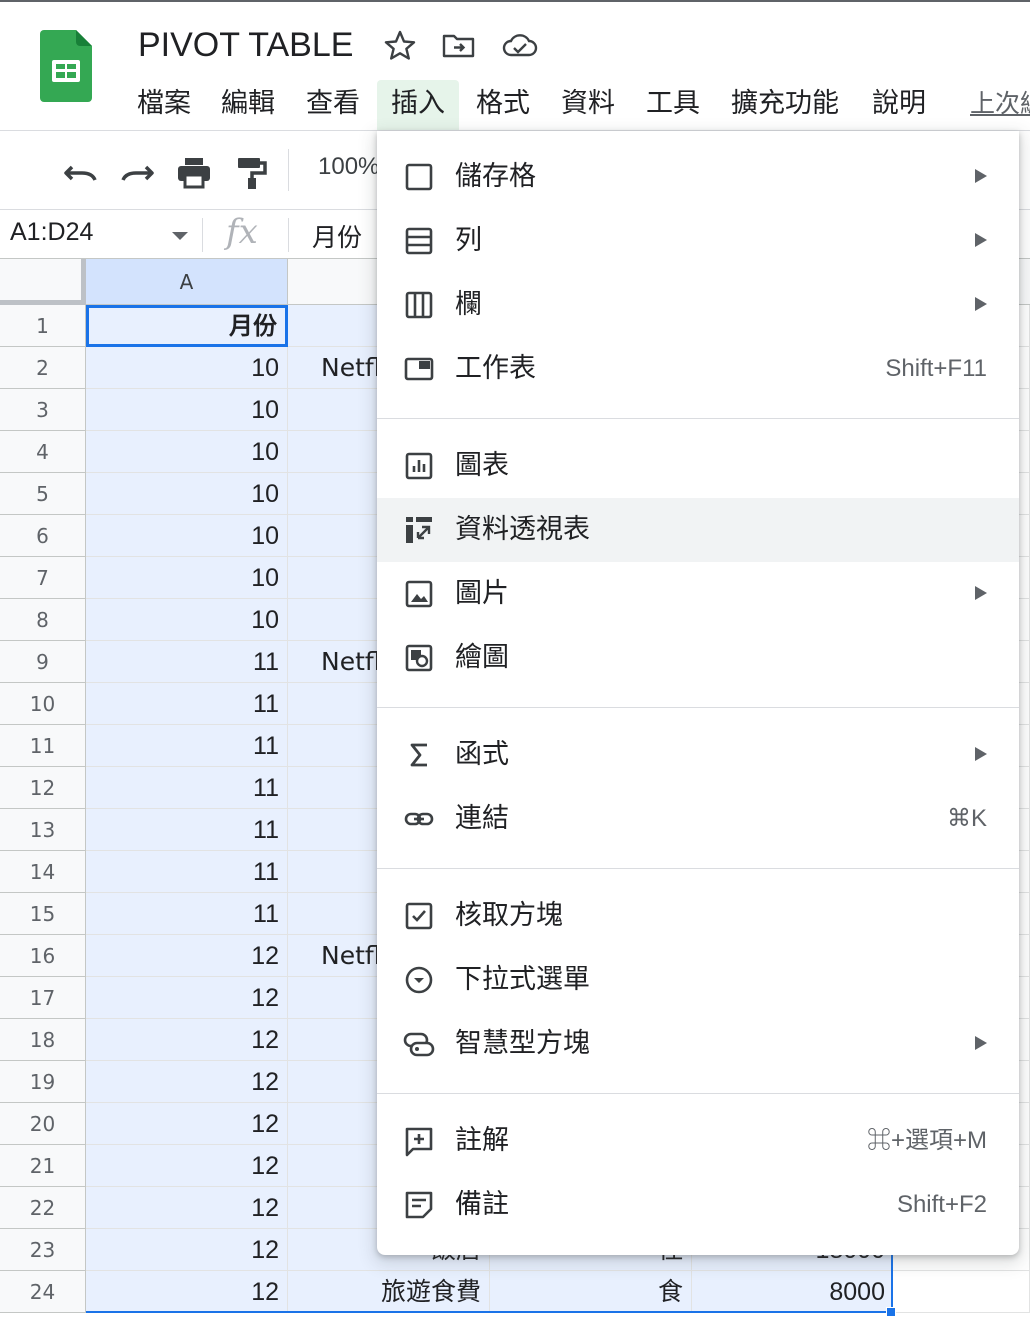 This screenshot has height=1332, width=1030. I want to click on chevron-down-icon, so click(180, 236).